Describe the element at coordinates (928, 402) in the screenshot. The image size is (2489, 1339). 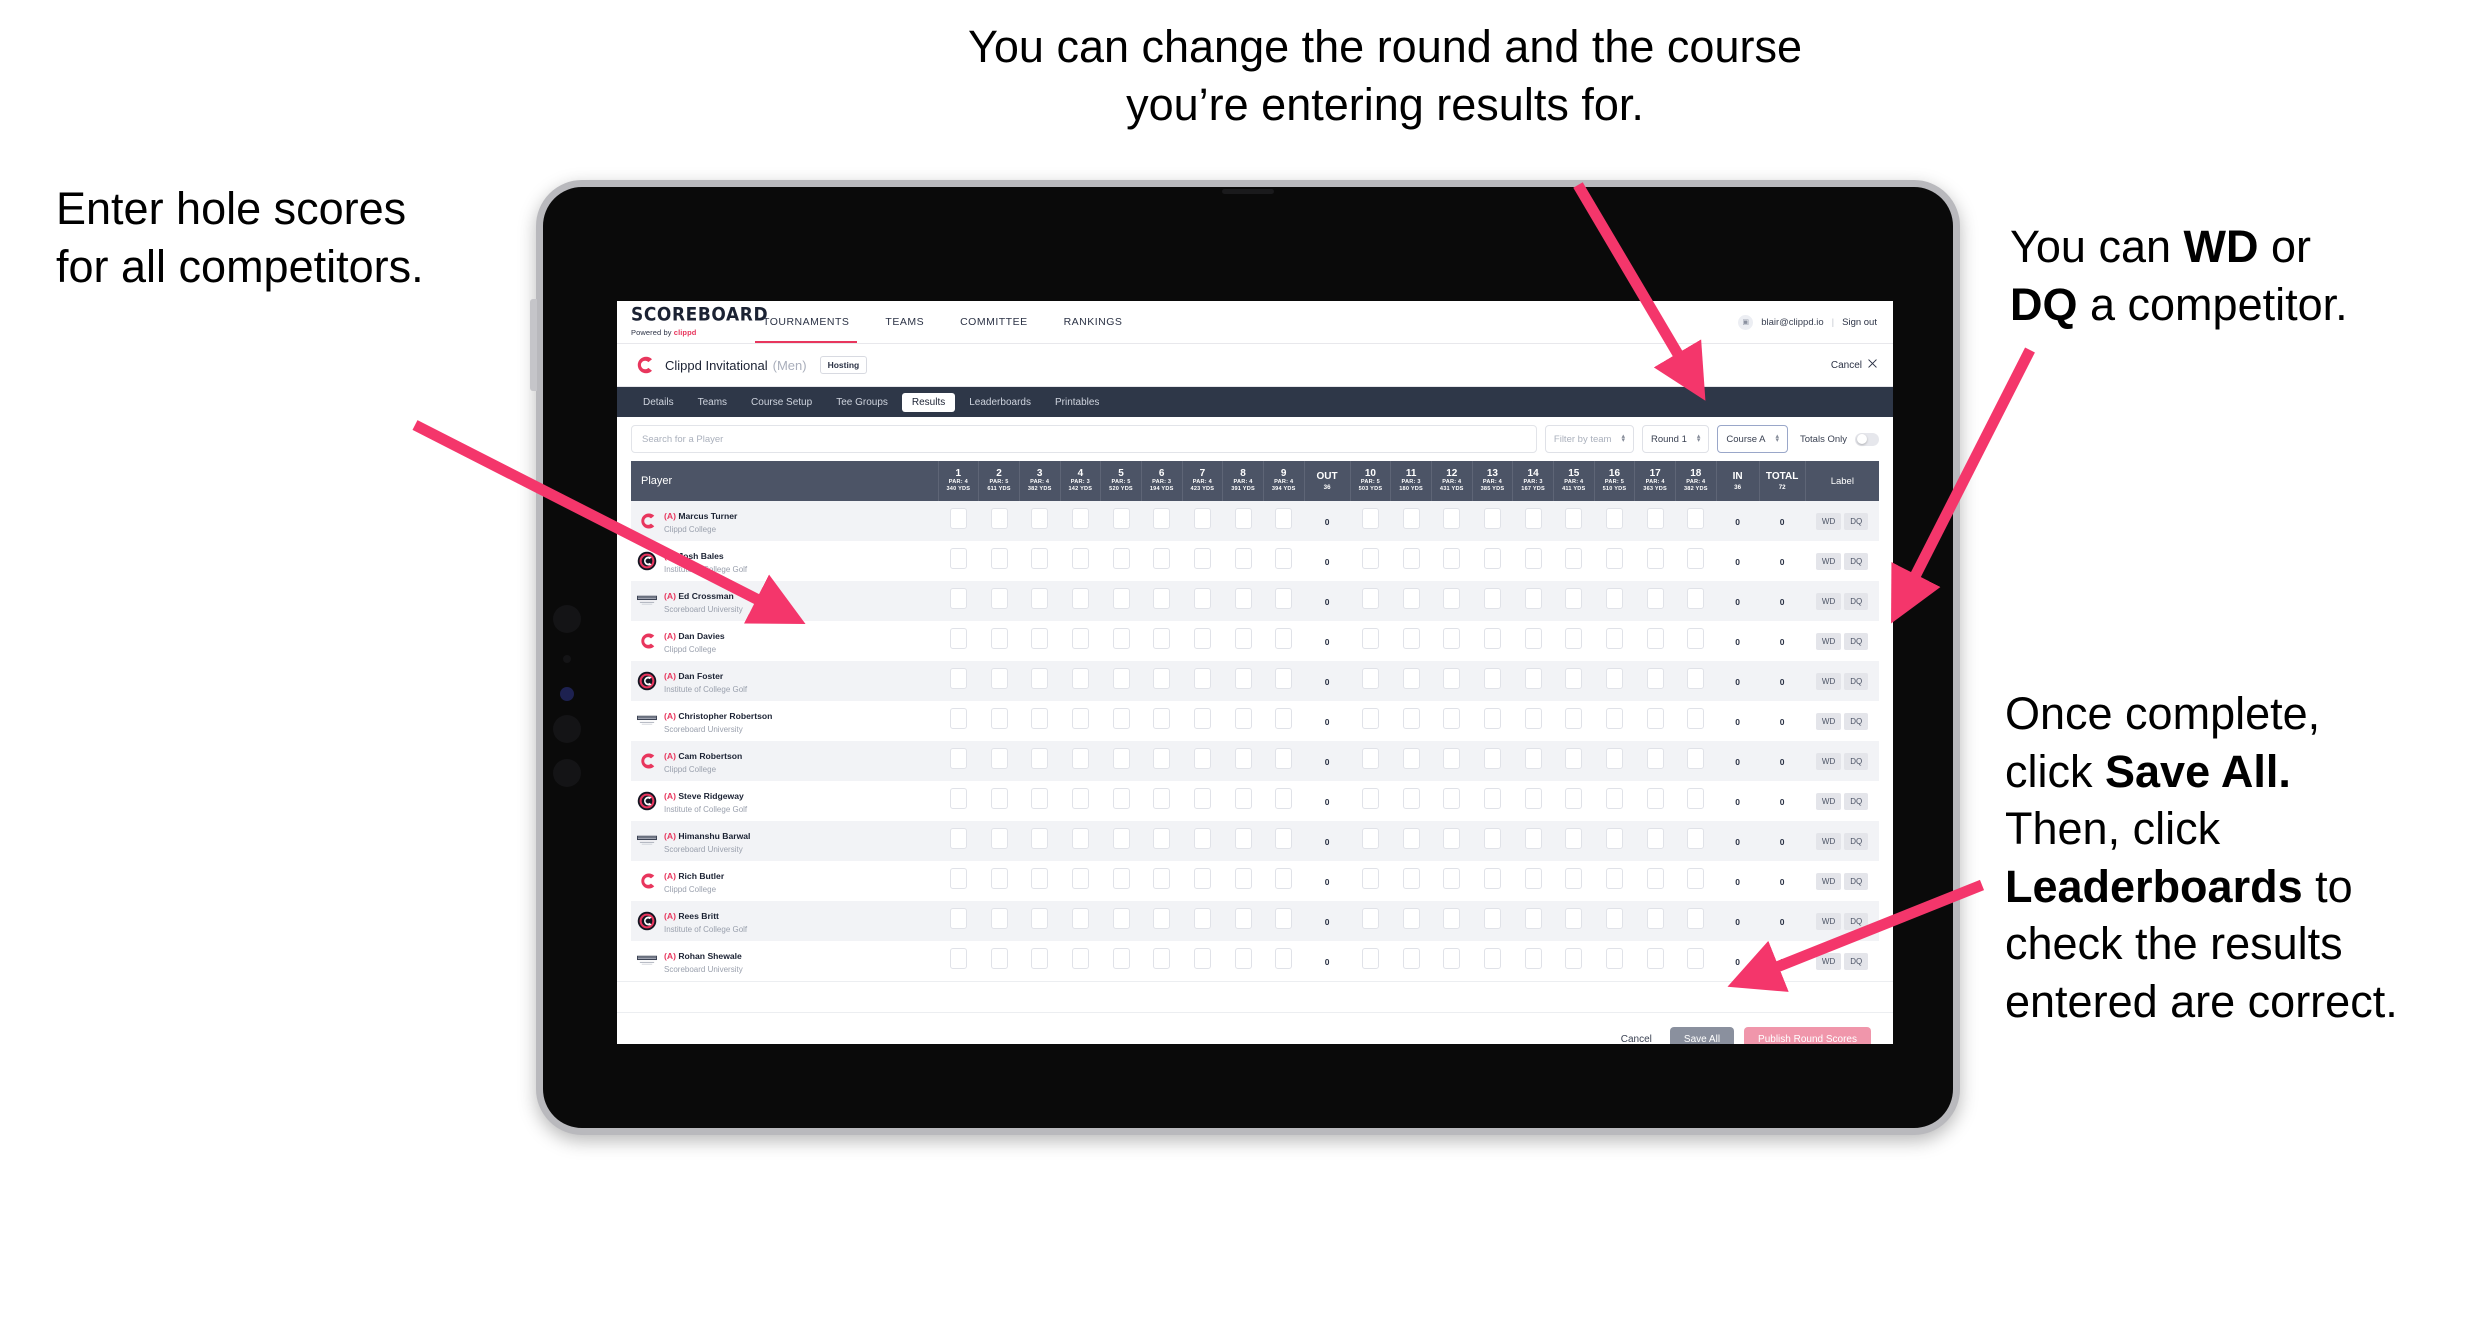
I see `tab-results: Results` at that location.